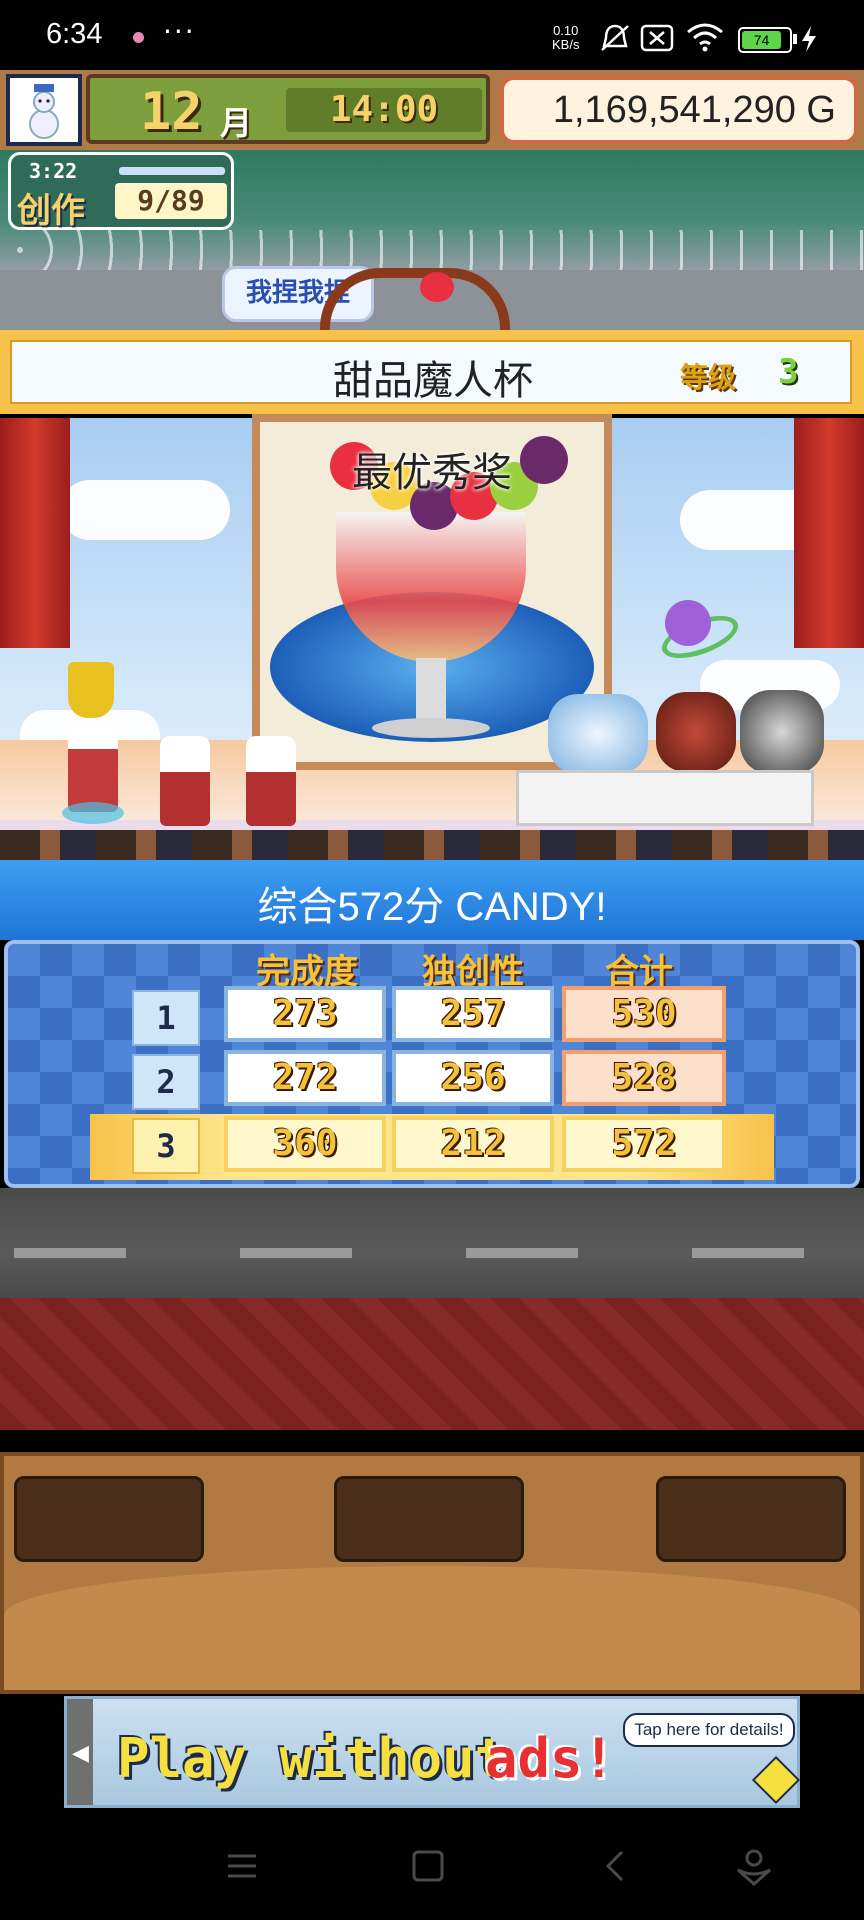 Image resolution: width=864 pixels, height=1920 pixels. Describe the element at coordinates (566, 30) in the screenshot. I see `network-speed-value: 0.10` at that location.